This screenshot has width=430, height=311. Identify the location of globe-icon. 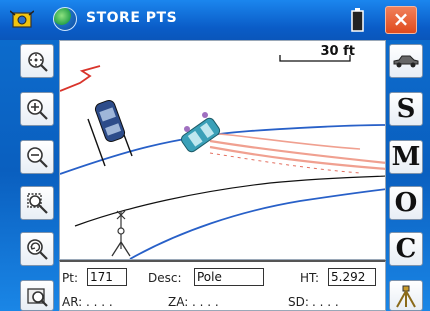
(65, 19).